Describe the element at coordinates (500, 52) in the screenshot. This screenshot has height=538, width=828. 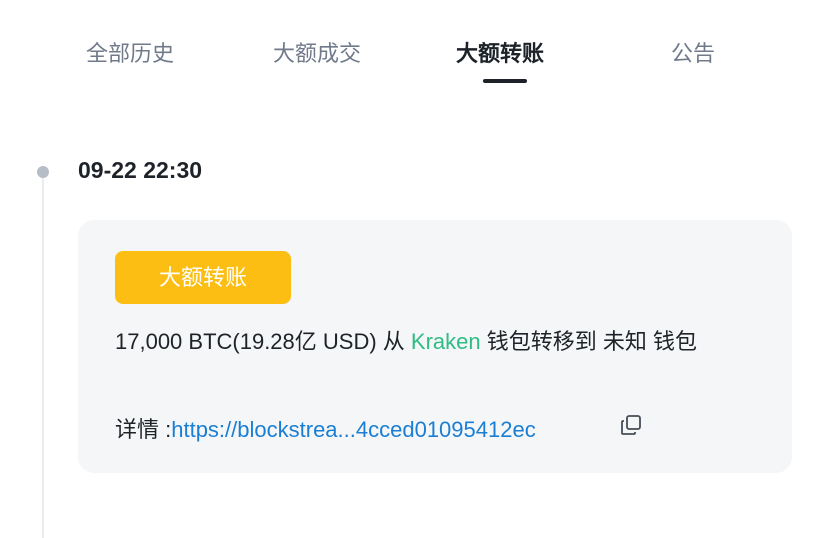
I see `tab-large-transfers: 大额转账` at that location.